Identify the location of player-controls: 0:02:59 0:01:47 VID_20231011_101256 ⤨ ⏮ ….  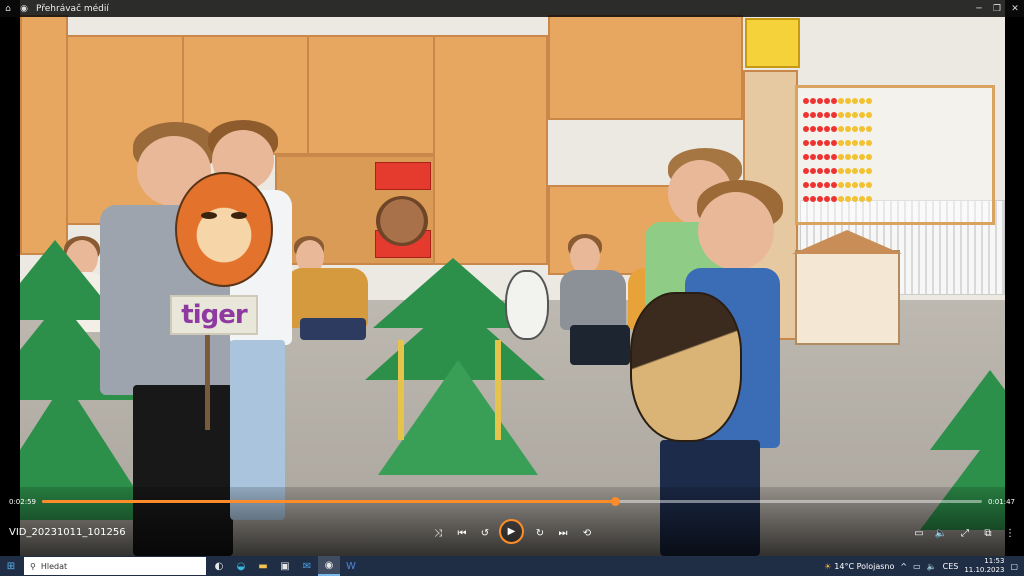
(512, 521).